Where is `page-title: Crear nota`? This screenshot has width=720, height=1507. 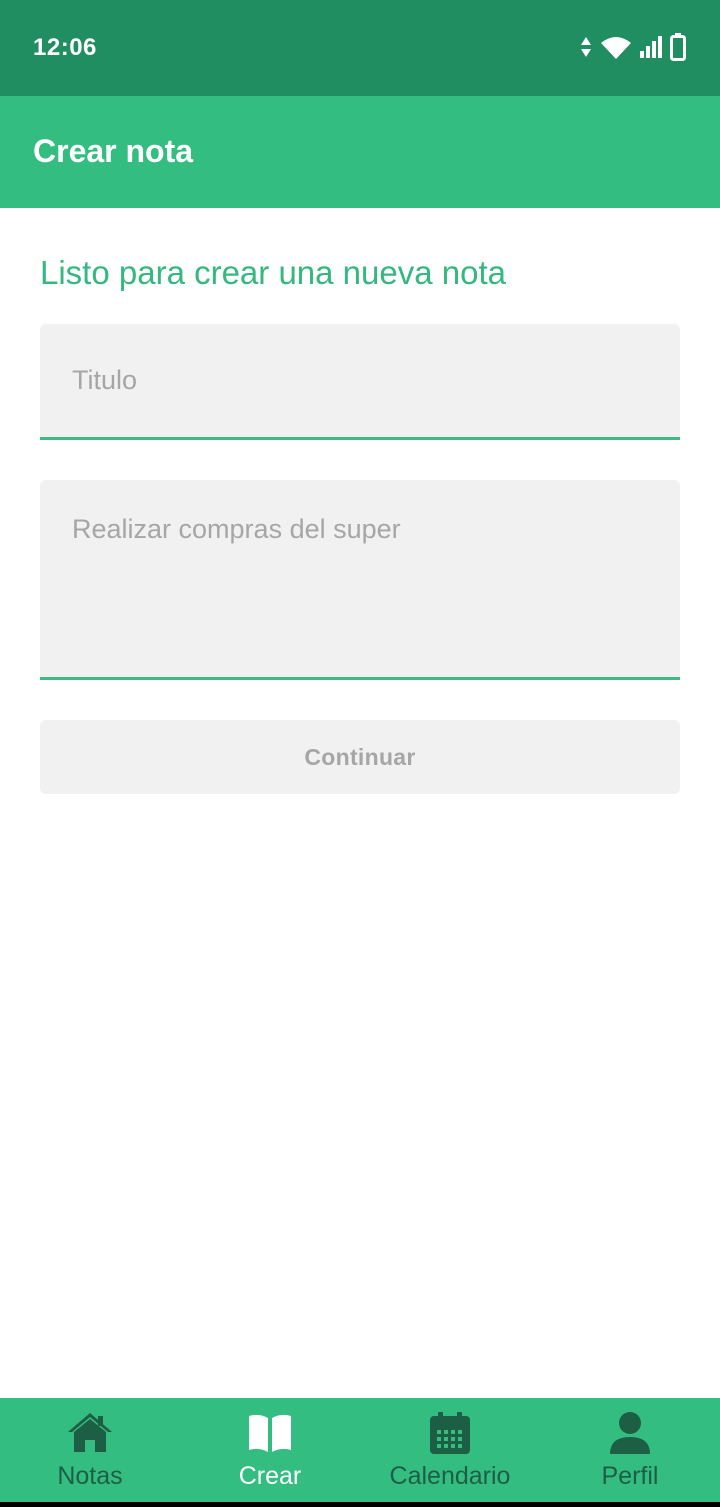
page-title: Crear nota is located at coordinates (113, 151).